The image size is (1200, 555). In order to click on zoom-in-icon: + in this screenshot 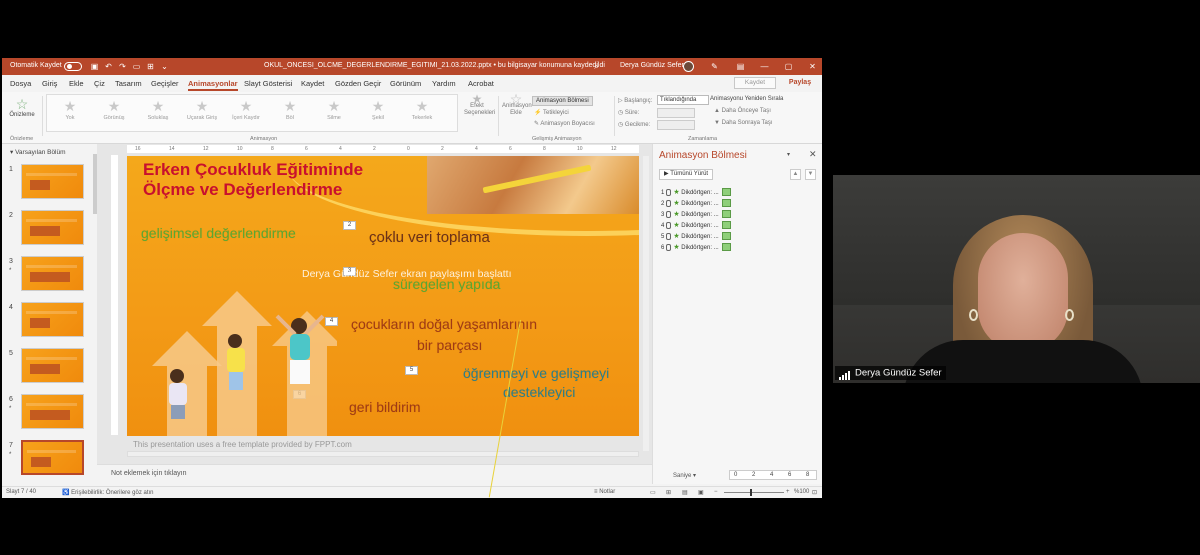, I will do `click(788, 492)`.